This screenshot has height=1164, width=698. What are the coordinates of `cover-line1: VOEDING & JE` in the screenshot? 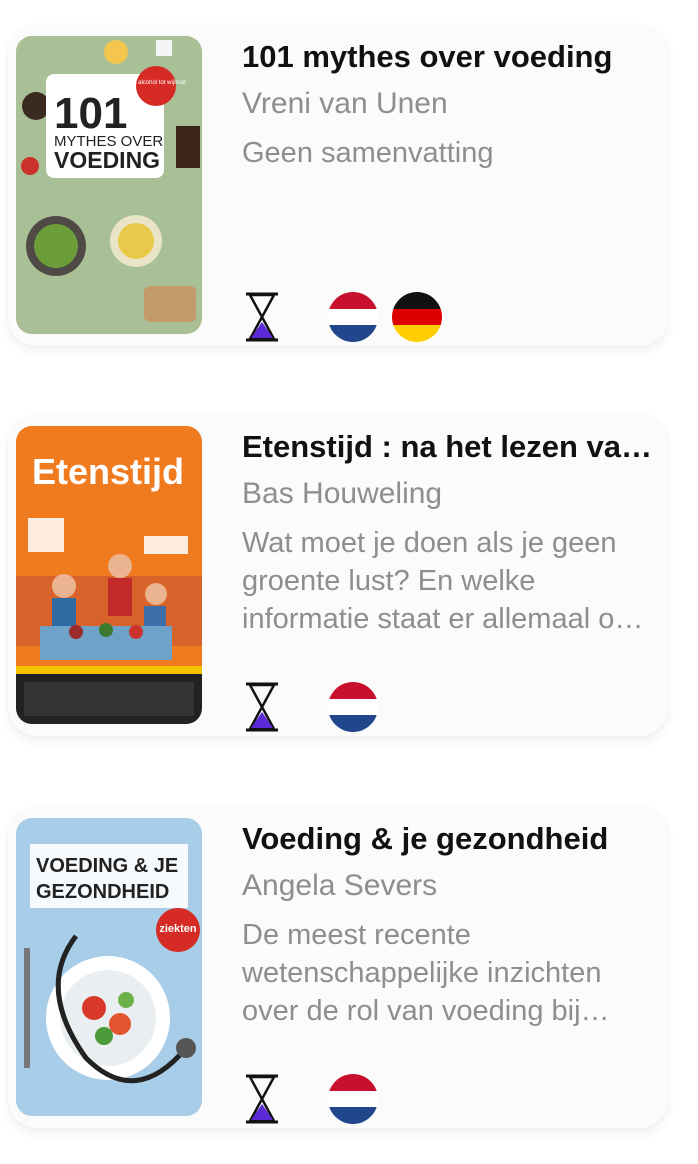 It's located at (107, 866).